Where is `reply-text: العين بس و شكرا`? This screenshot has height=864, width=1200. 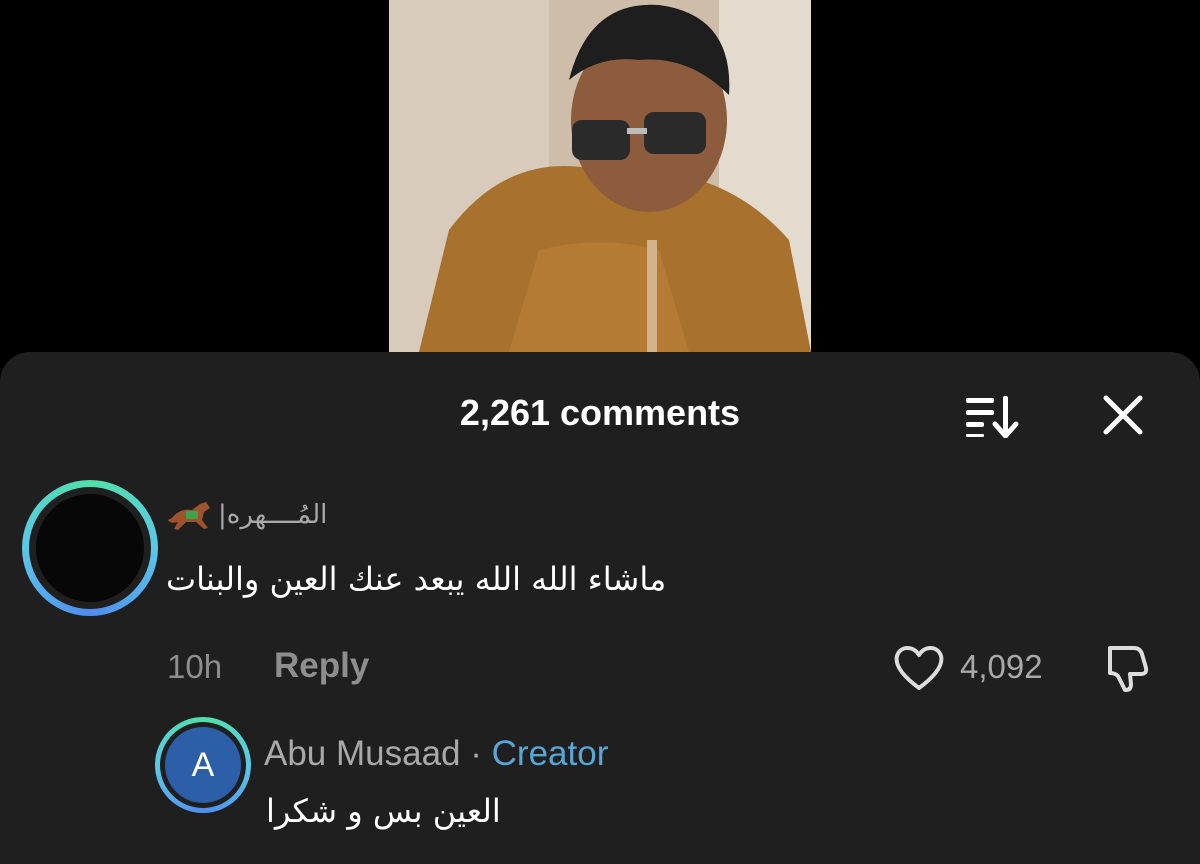 reply-text: العين بس و شكرا is located at coordinates (383, 811).